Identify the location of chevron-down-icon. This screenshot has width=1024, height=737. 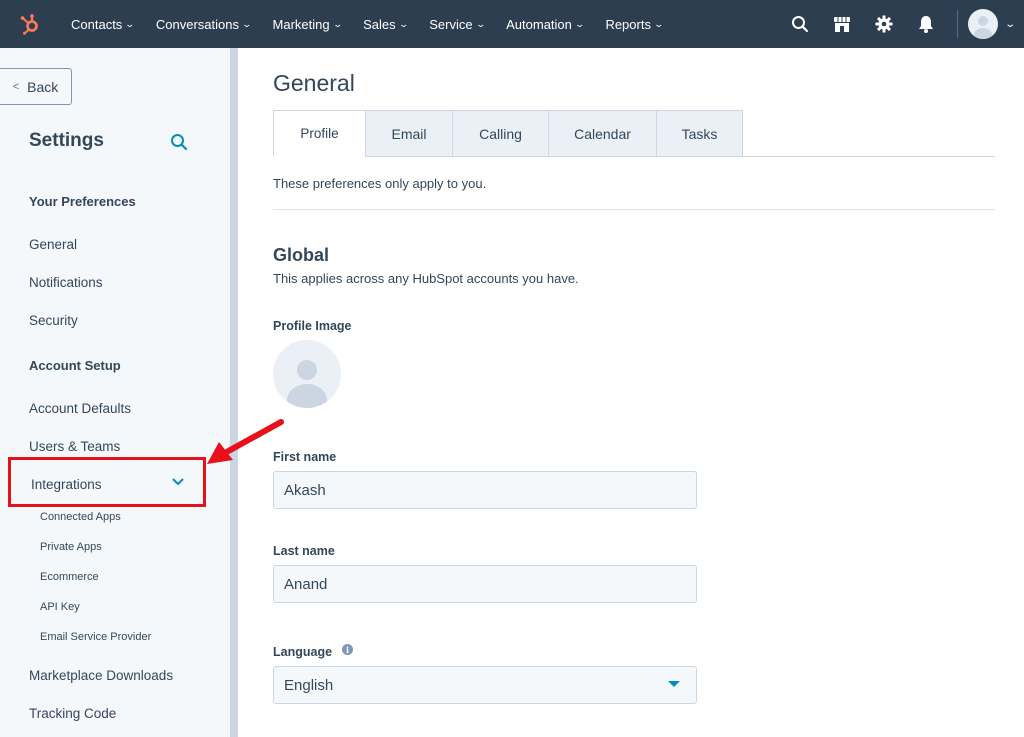
(178, 483).